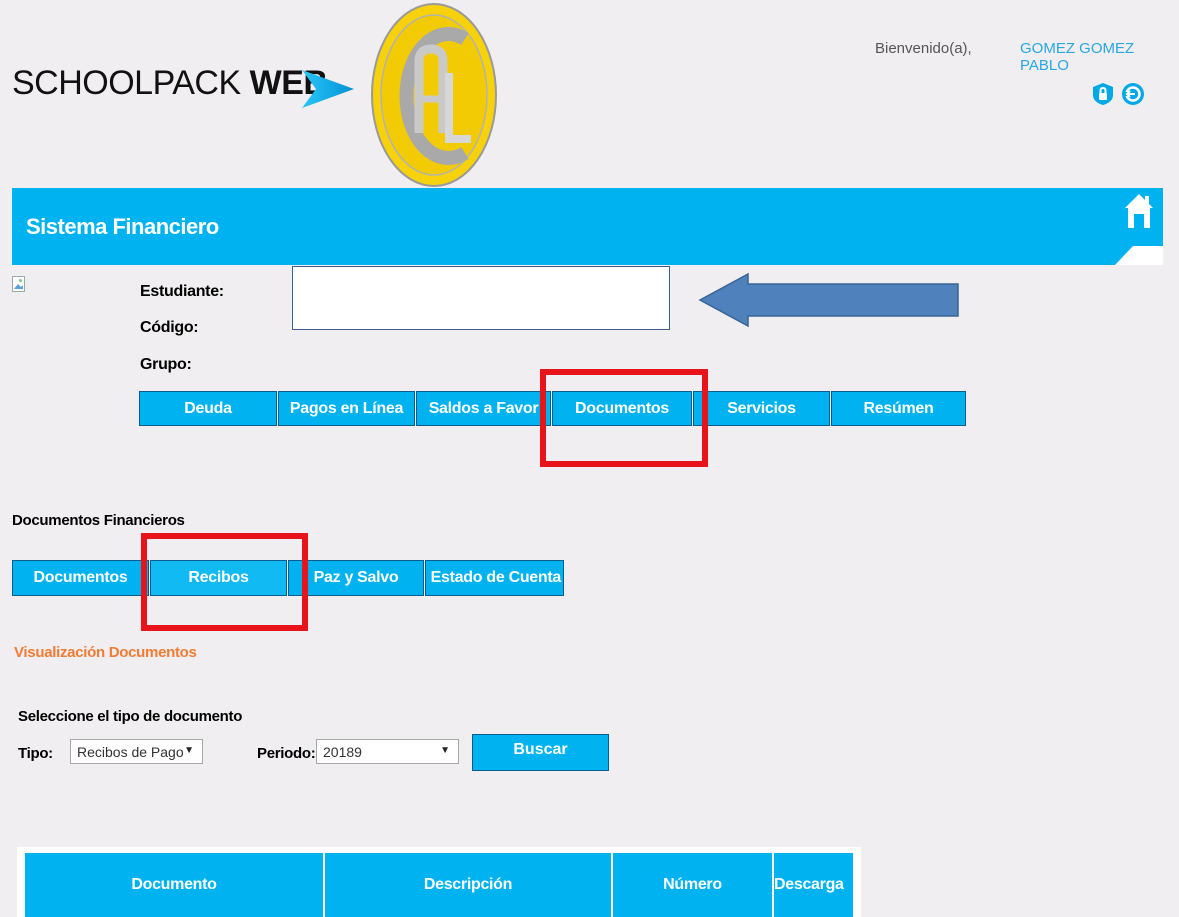  What do you see at coordinates (224, 582) in the screenshot?
I see `highlight-box-recibos` at bounding box center [224, 582].